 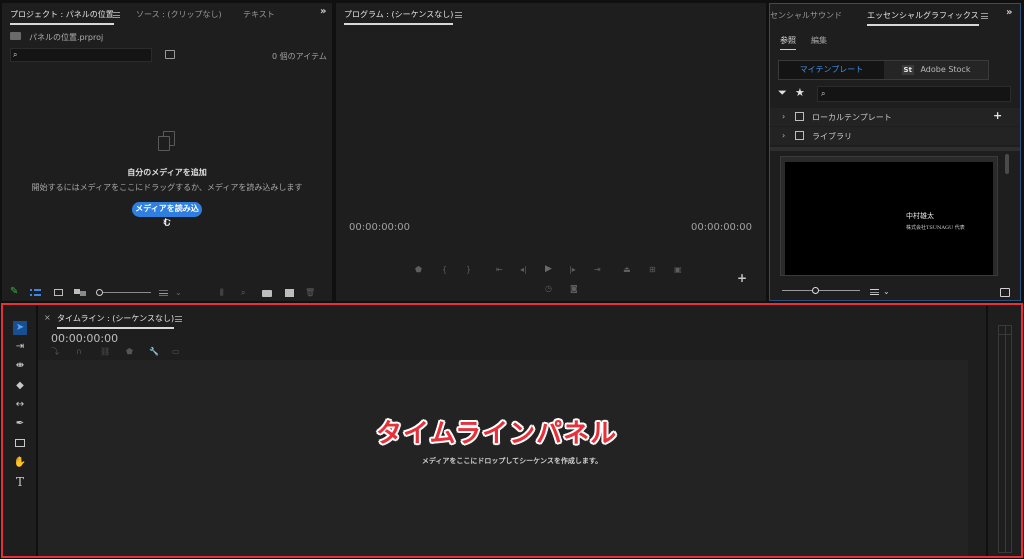 What do you see at coordinates (652, 270) in the screenshot?
I see `extract-icon: ⊞` at bounding box center [652, 270].